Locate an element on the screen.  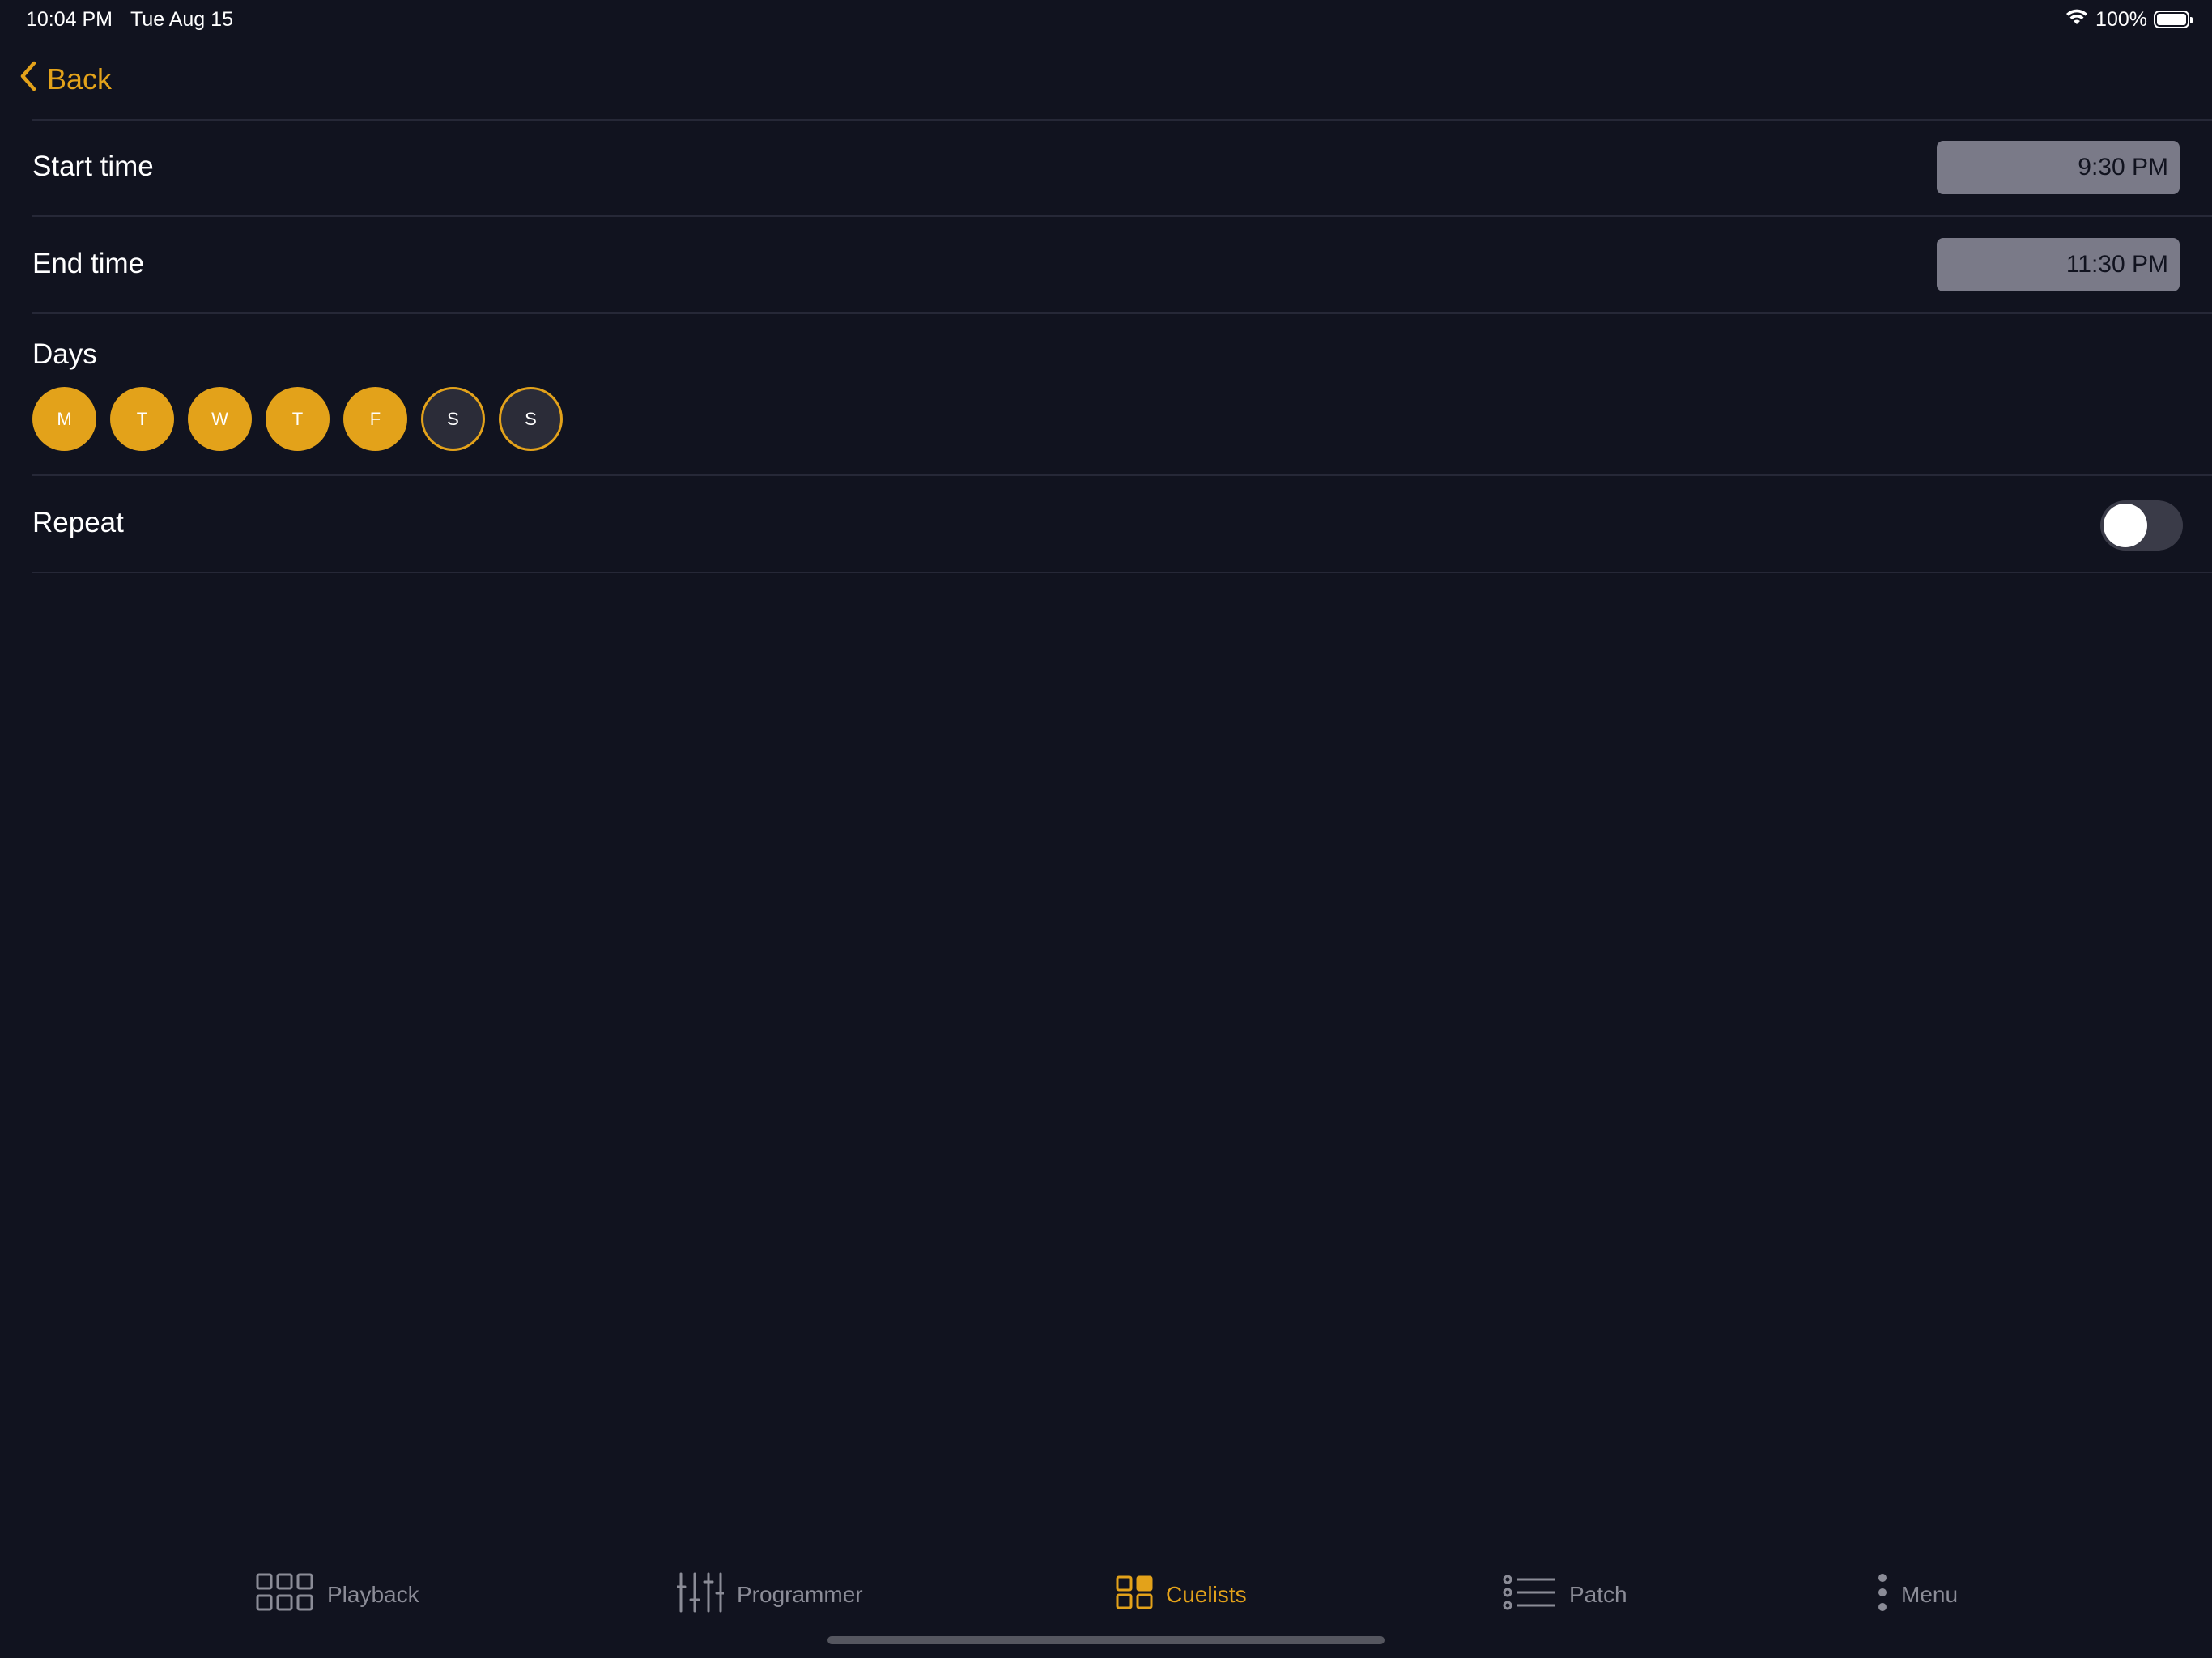
end-time-label: End time is located at coordinates (88, 263).